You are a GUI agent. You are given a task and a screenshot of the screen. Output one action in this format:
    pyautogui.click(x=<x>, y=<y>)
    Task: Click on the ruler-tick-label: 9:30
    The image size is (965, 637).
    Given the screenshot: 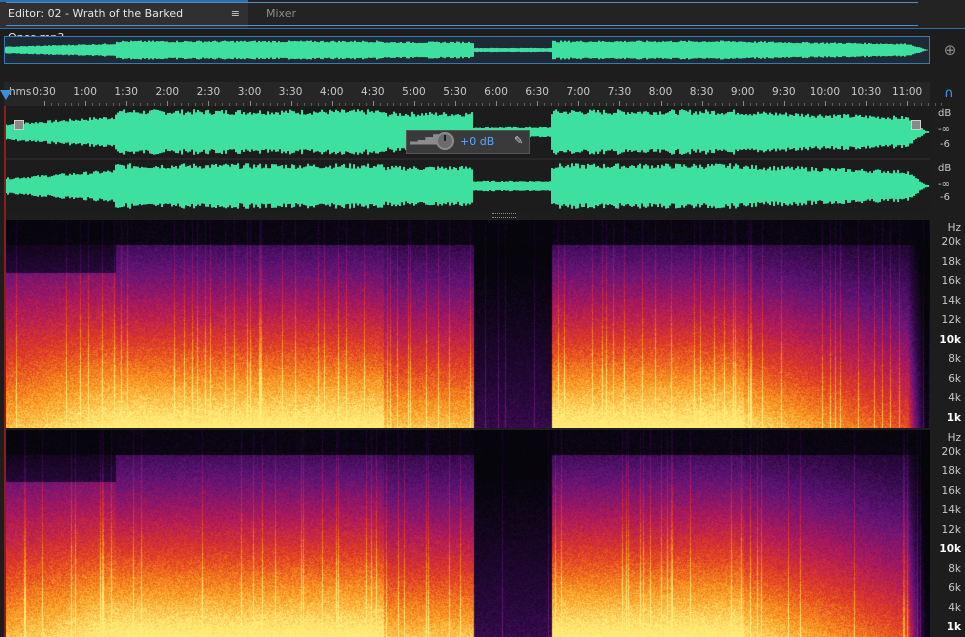 What is the action you would take?
    pyautogui.click(x=784, y=92)
    